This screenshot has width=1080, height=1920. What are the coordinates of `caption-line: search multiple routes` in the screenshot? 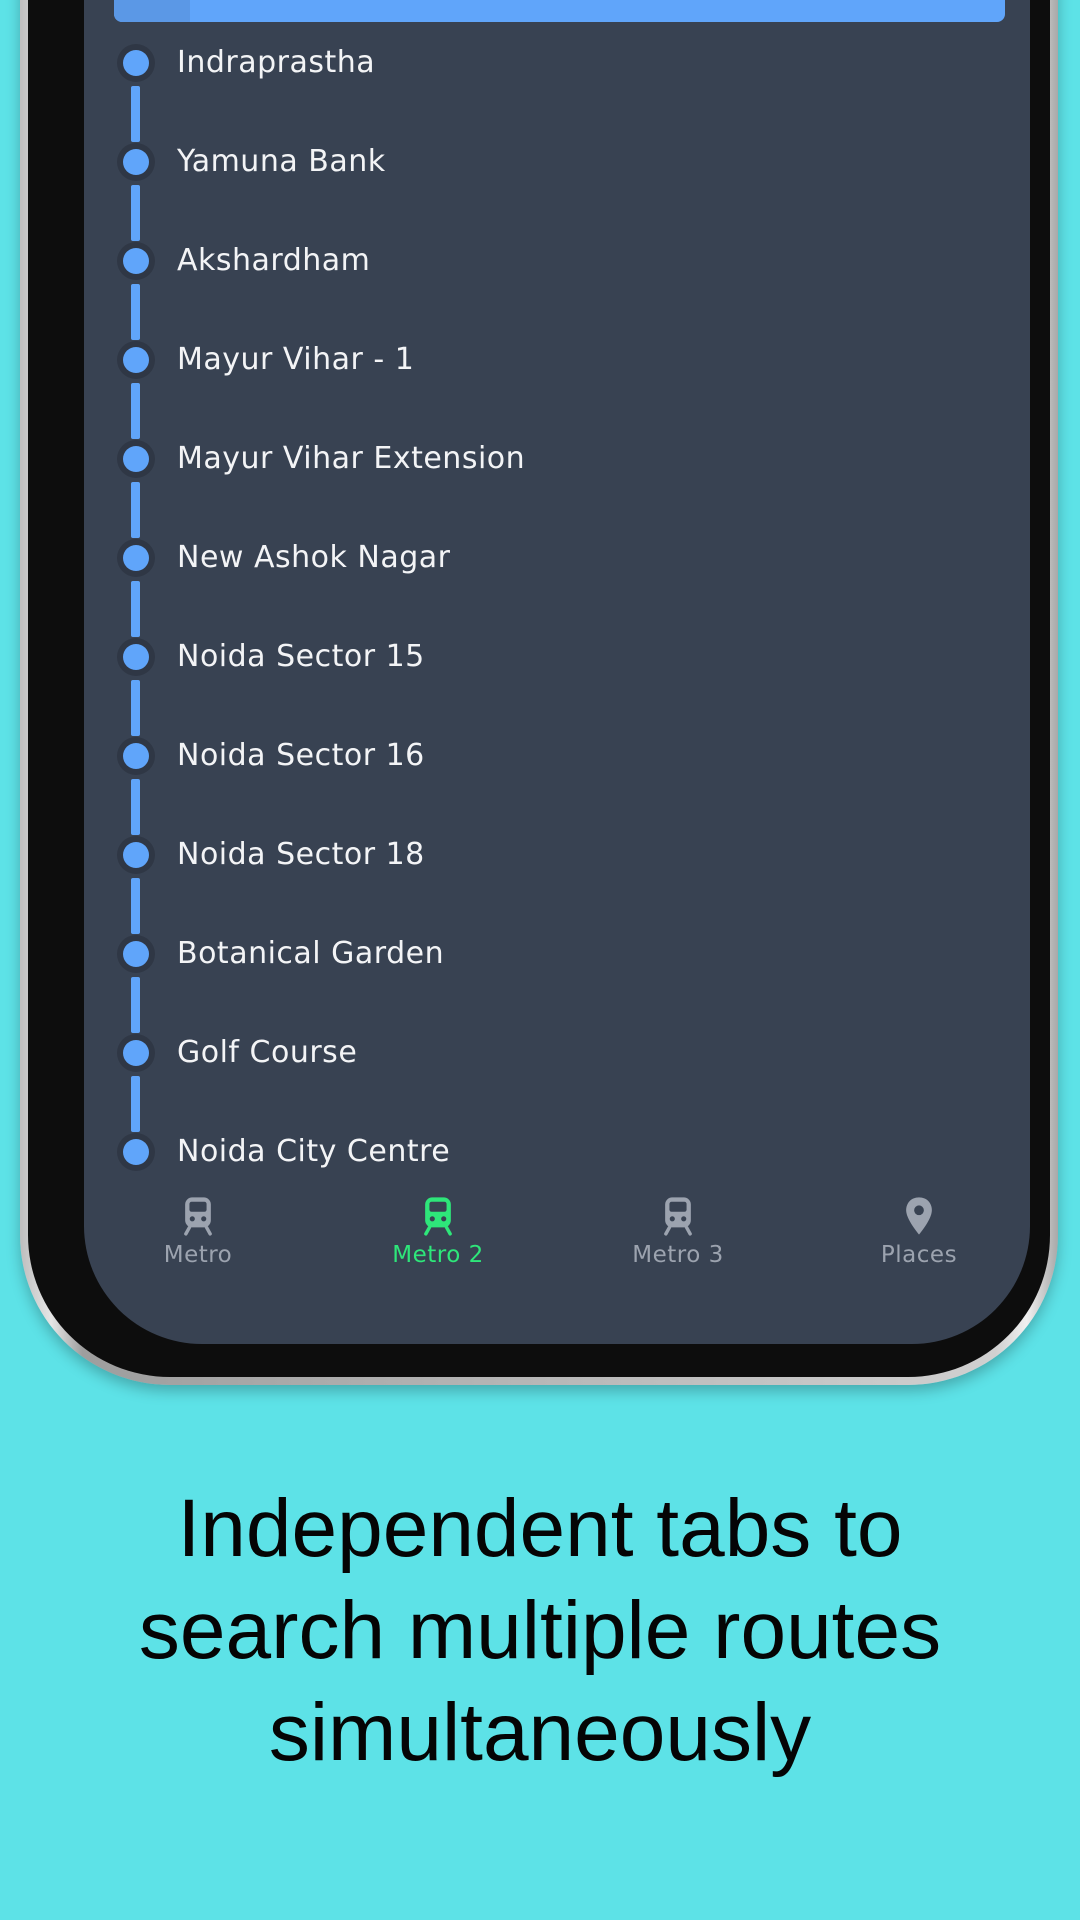 It's located at (540, 1630).